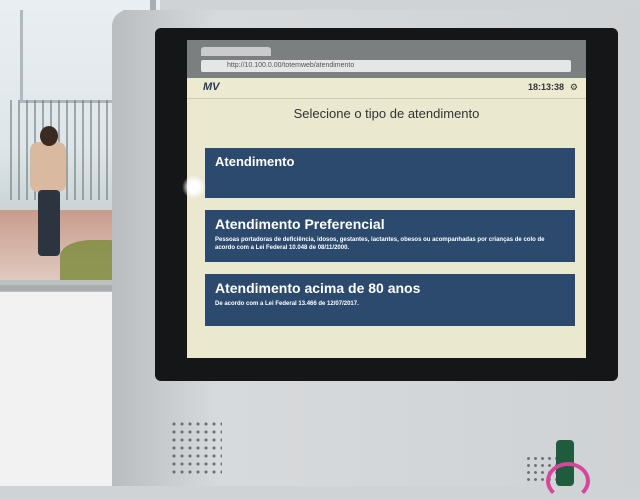 Image resolution: width=640 pixels, height=500 pixels. I want to click on option-title: Atendimento Preferencial, so click(300, 224).